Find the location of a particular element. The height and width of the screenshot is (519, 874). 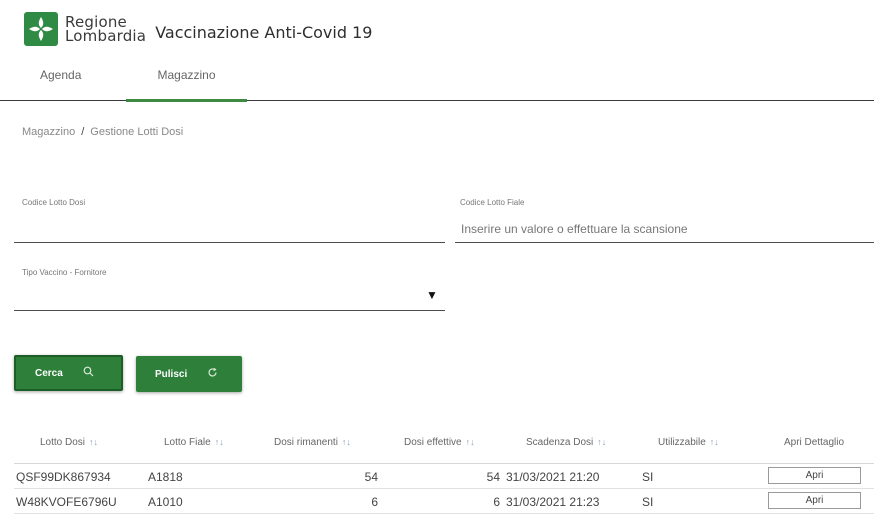

tipo-vaccino-underline is located at coordinates (229, 310).